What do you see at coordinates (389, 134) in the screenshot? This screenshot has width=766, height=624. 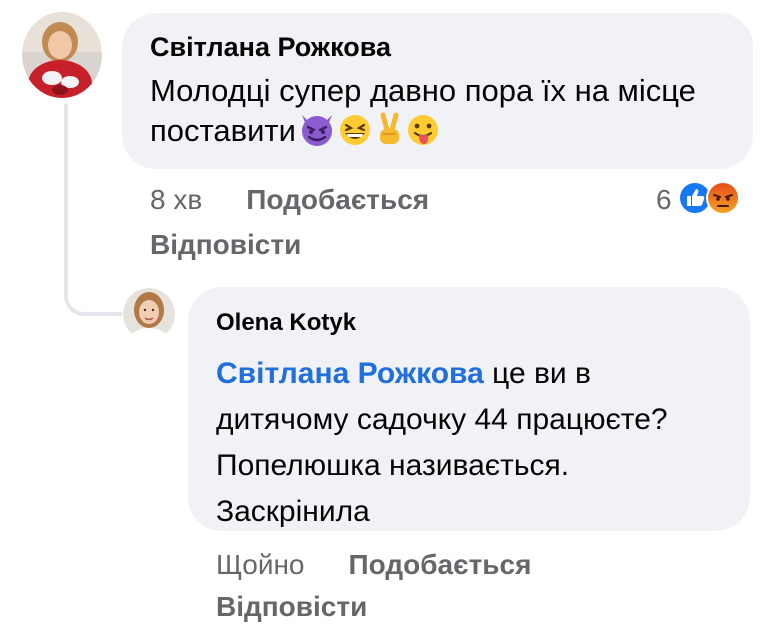 I see `victory-hand-icon` at bounding box center [389, 134].